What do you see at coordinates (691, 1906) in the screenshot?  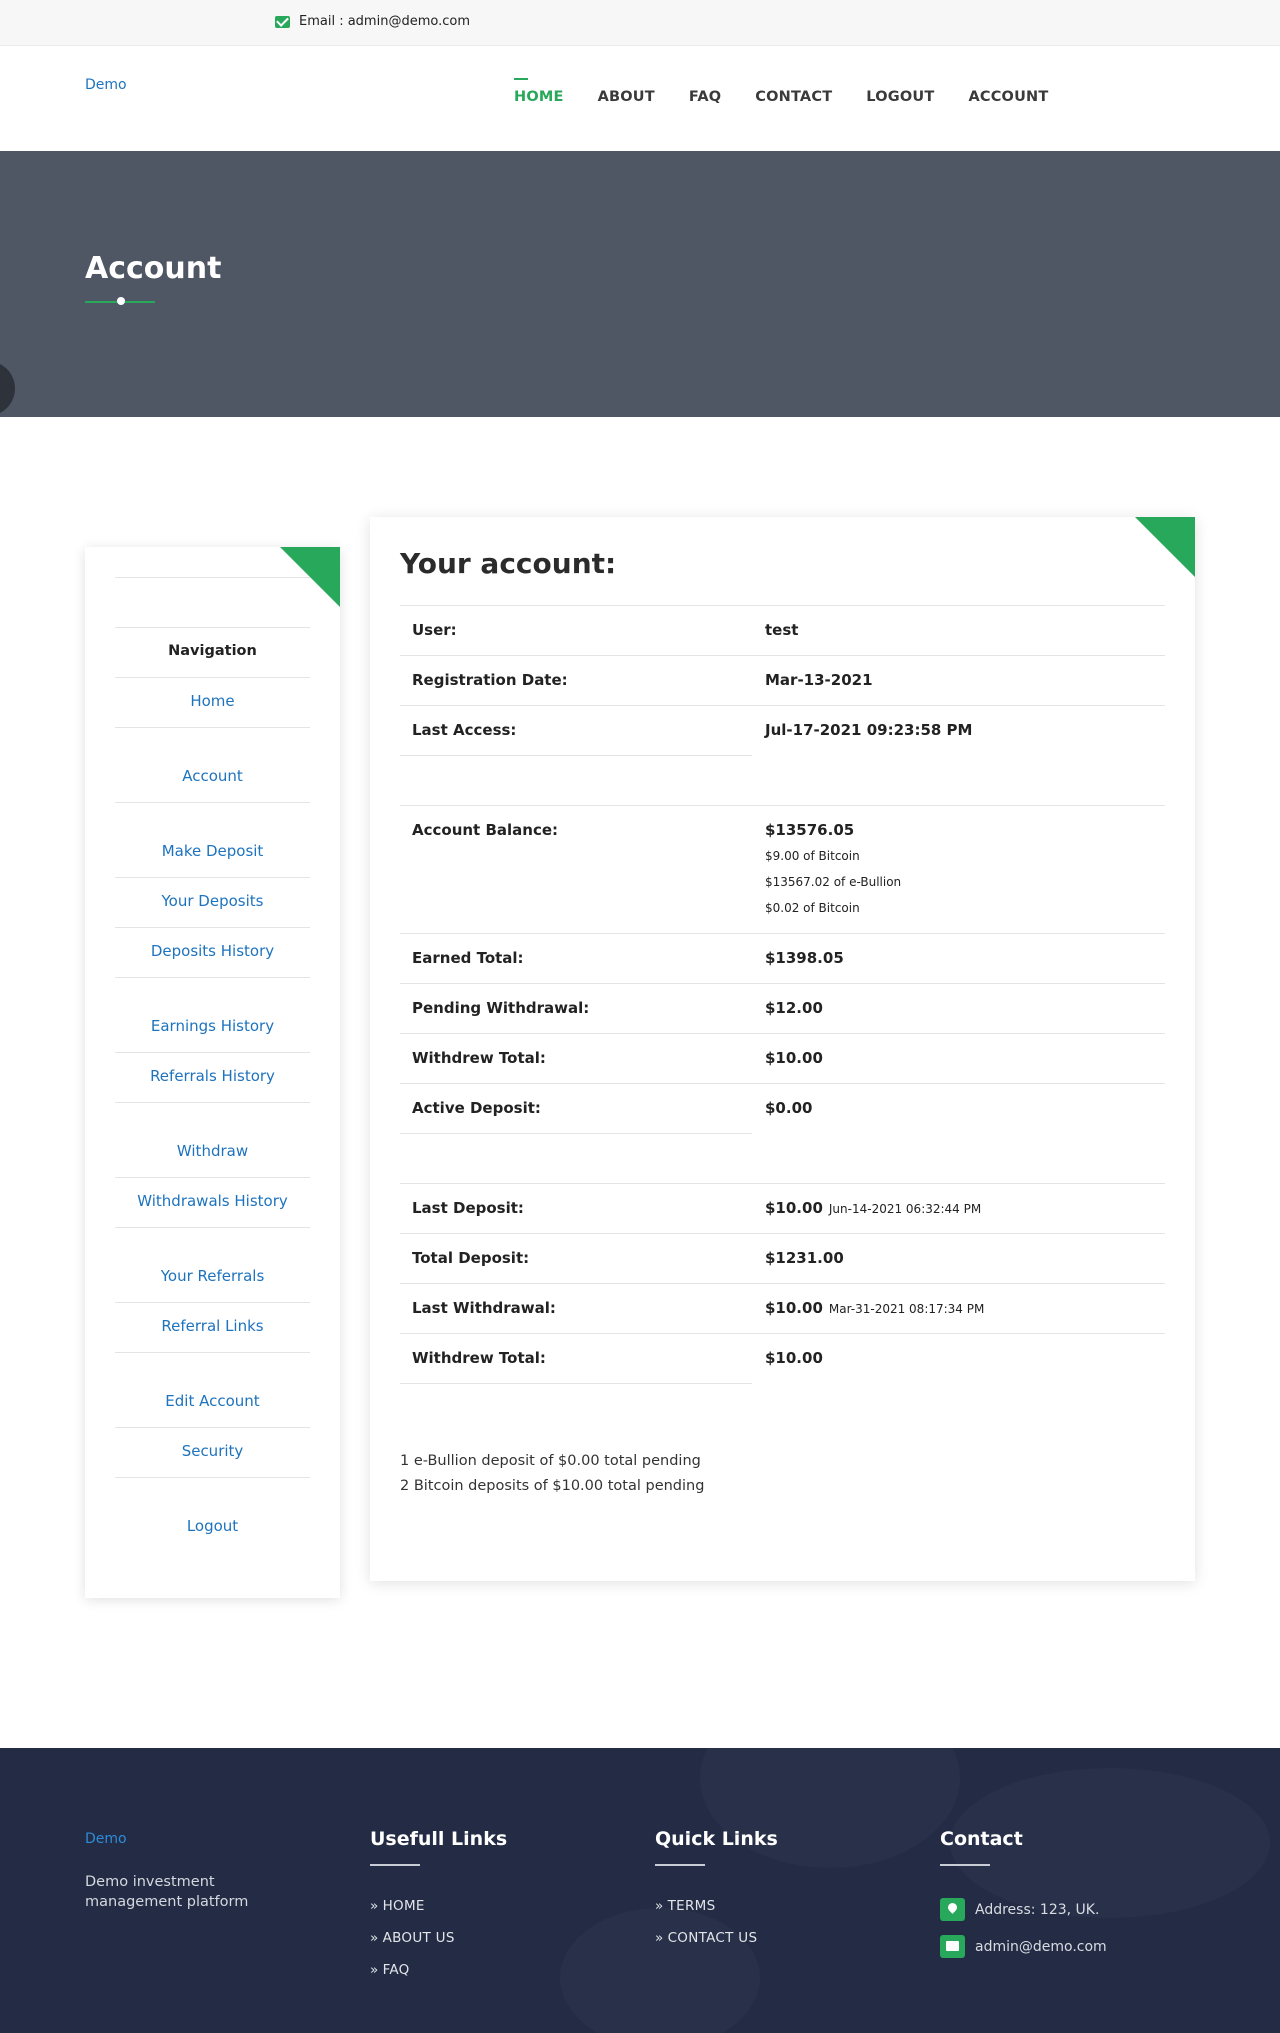 I see `footer-link-label: TERMS` at bounding box center [691, 1906].